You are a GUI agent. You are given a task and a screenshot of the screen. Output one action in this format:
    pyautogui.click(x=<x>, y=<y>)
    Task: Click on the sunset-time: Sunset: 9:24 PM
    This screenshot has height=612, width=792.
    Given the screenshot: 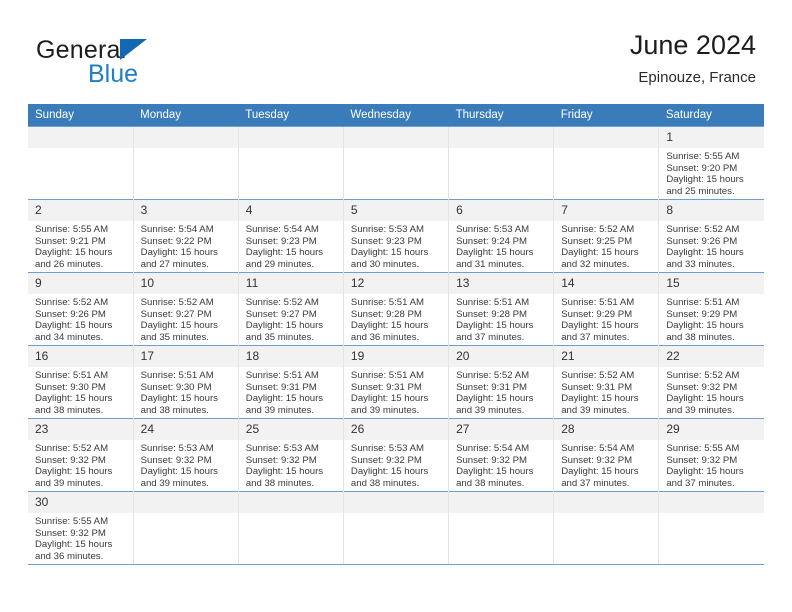 What is the action you would take?
    pyautogui.click(x=491, y=241)
    